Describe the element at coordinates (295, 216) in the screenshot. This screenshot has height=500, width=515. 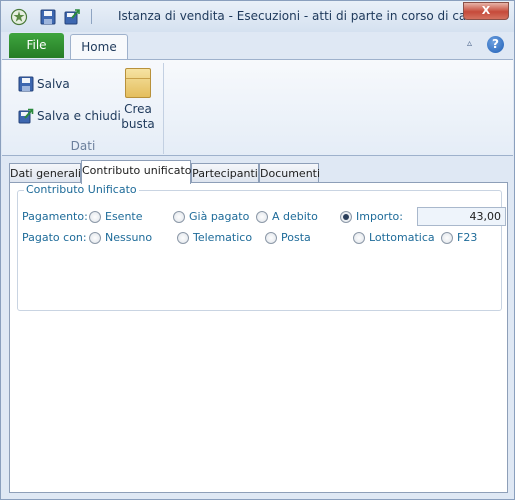
I see `radio-a-debito-label: A debito` at that location.